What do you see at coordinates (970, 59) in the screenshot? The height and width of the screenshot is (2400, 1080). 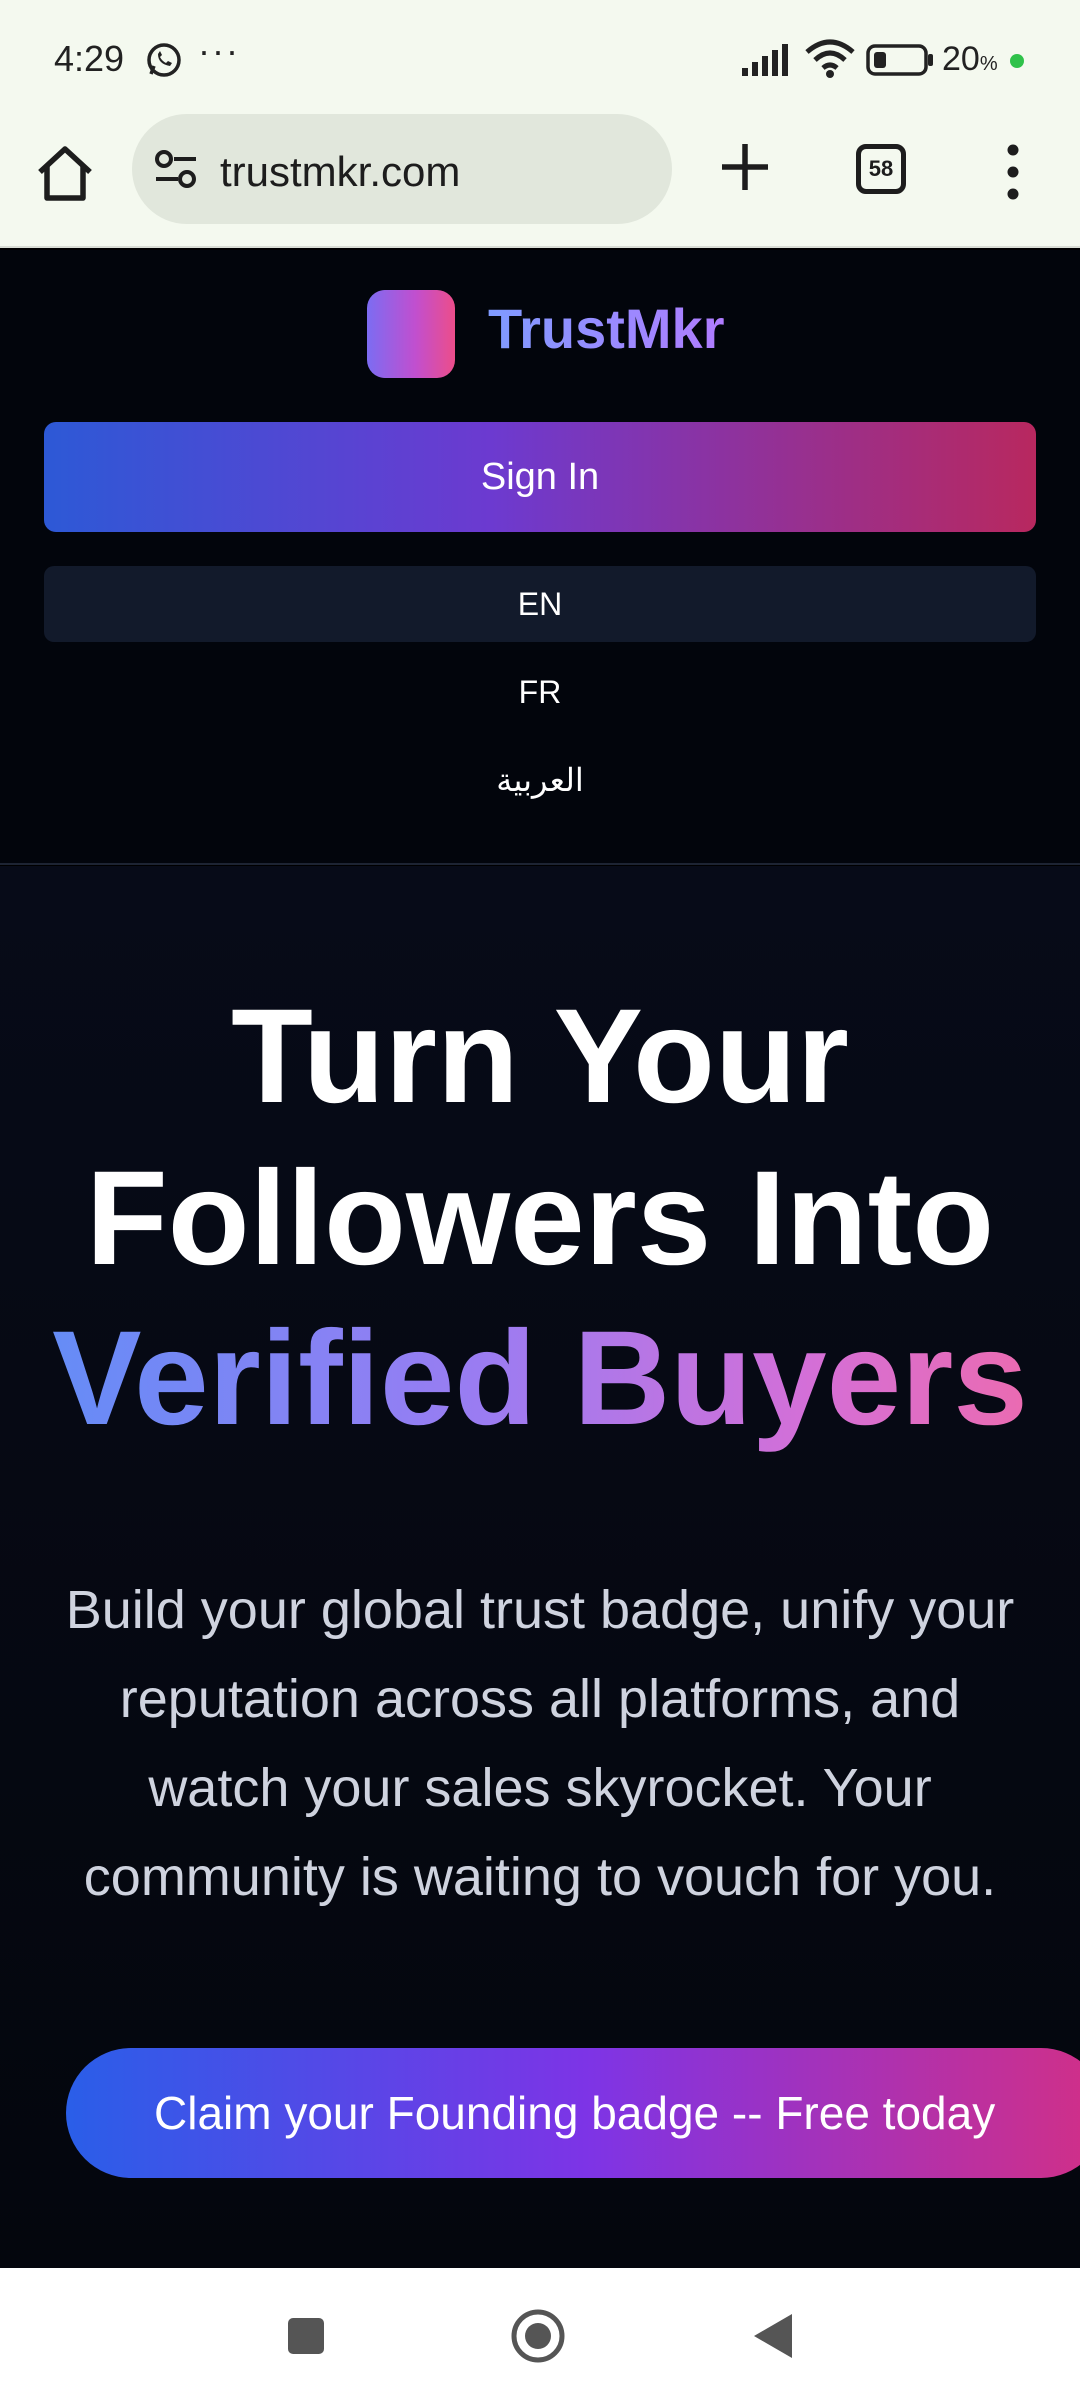 I see `battery-percent: 20%` at bounding box center [970, 59].